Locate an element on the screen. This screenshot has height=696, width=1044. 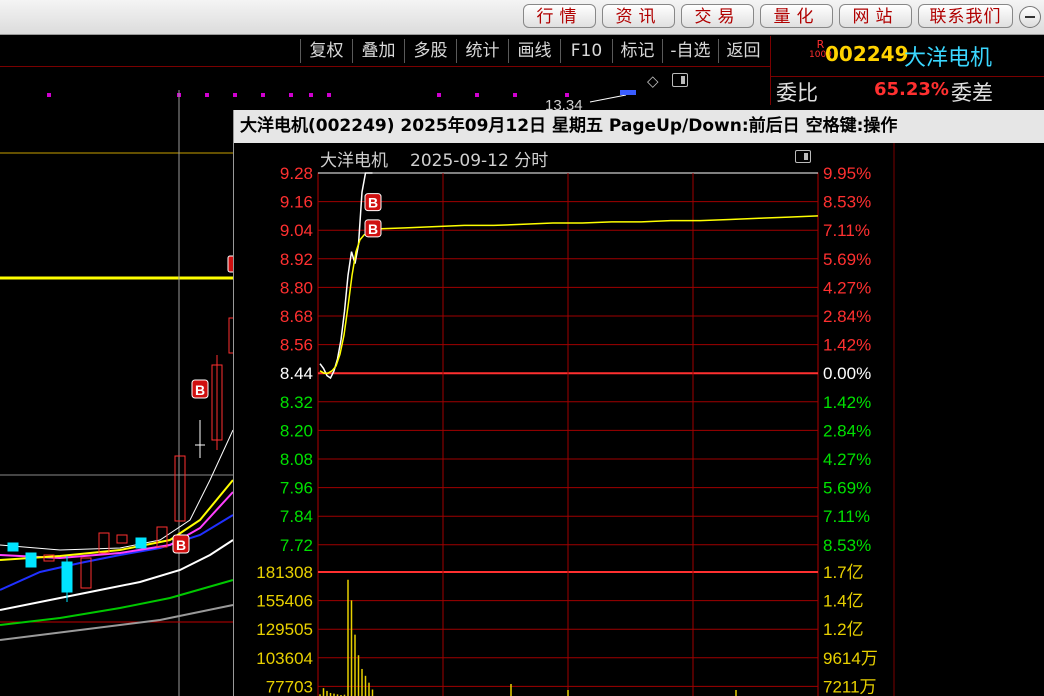
panel-toggle-icon is located at coordinates (680, 80).